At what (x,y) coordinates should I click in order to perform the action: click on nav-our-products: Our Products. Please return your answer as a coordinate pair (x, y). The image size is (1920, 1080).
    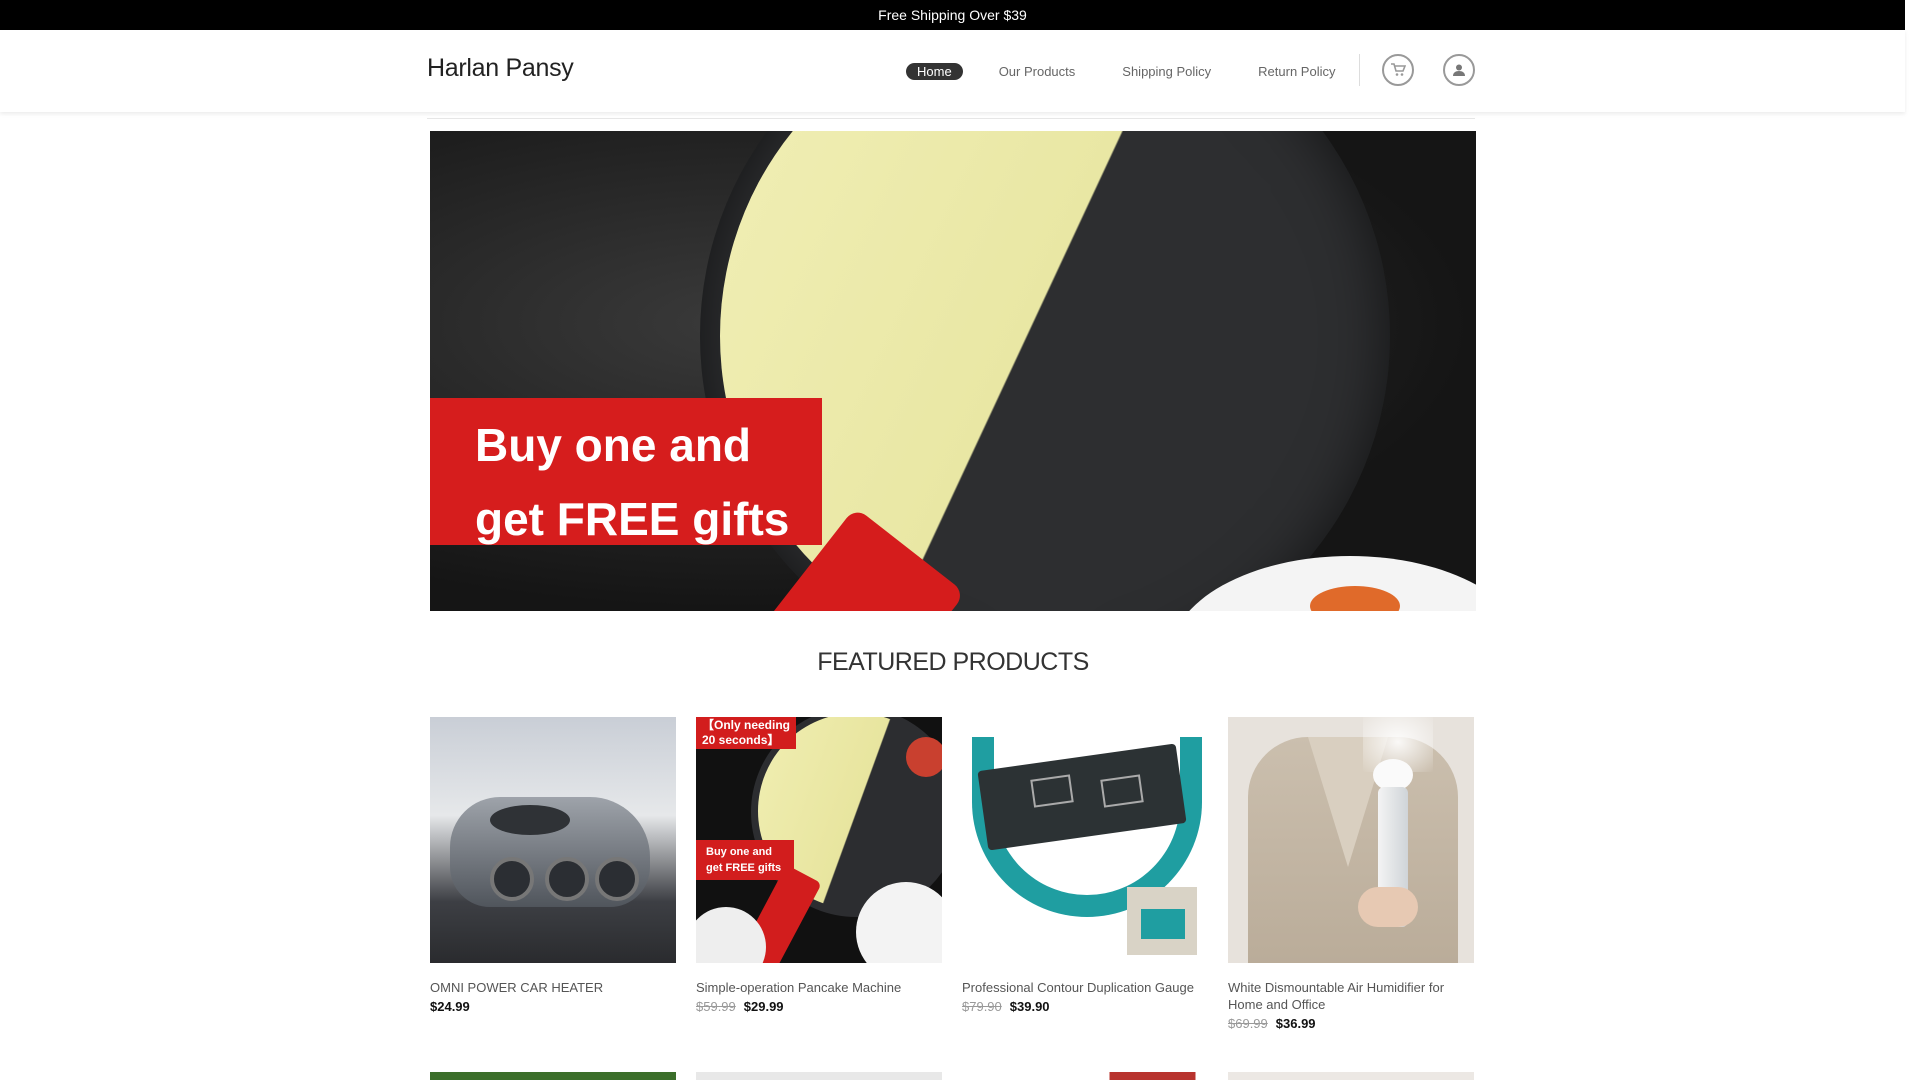
    Looking at the image, I should click on (1037, 71).